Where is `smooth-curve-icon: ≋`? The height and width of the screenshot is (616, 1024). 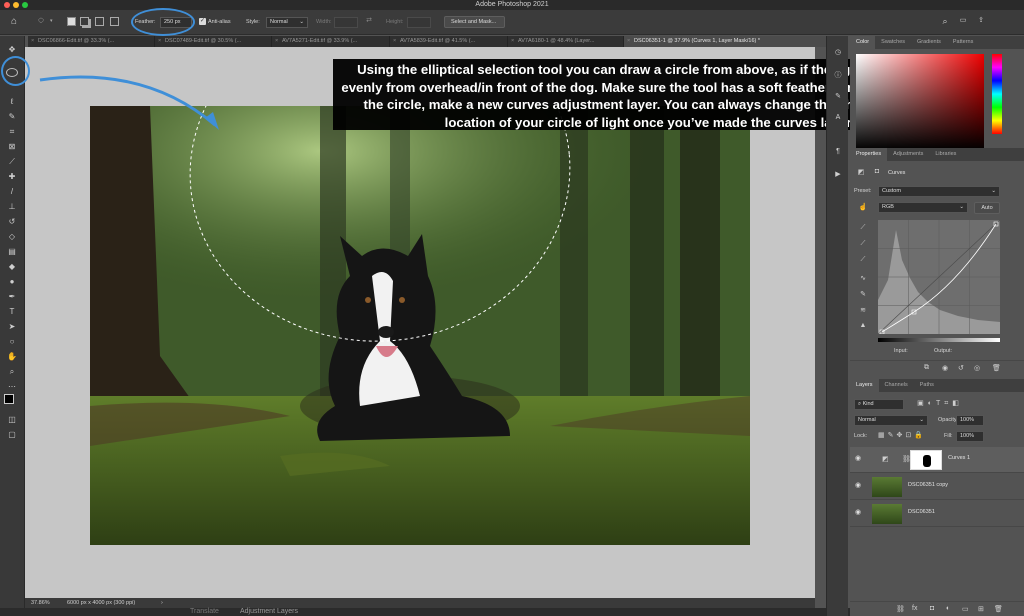 smooth-curve-icon: ≋ is located at coordinates (863, 310).